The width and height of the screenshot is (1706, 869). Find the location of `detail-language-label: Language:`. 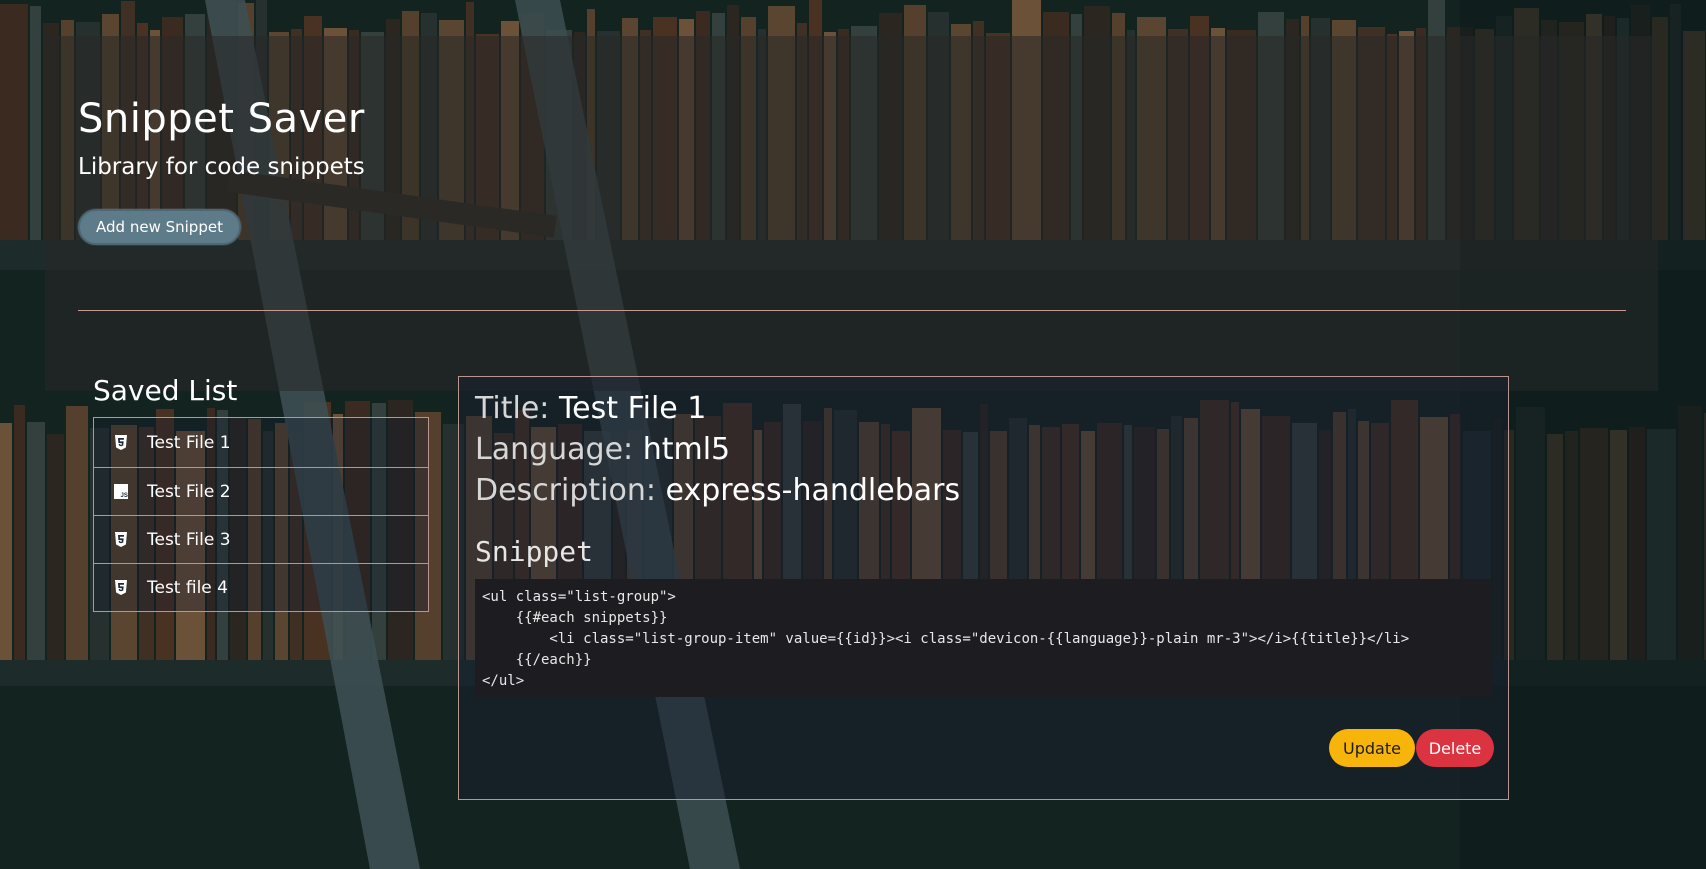

detail-language-label: Language: is located at coordinates (554, 449).